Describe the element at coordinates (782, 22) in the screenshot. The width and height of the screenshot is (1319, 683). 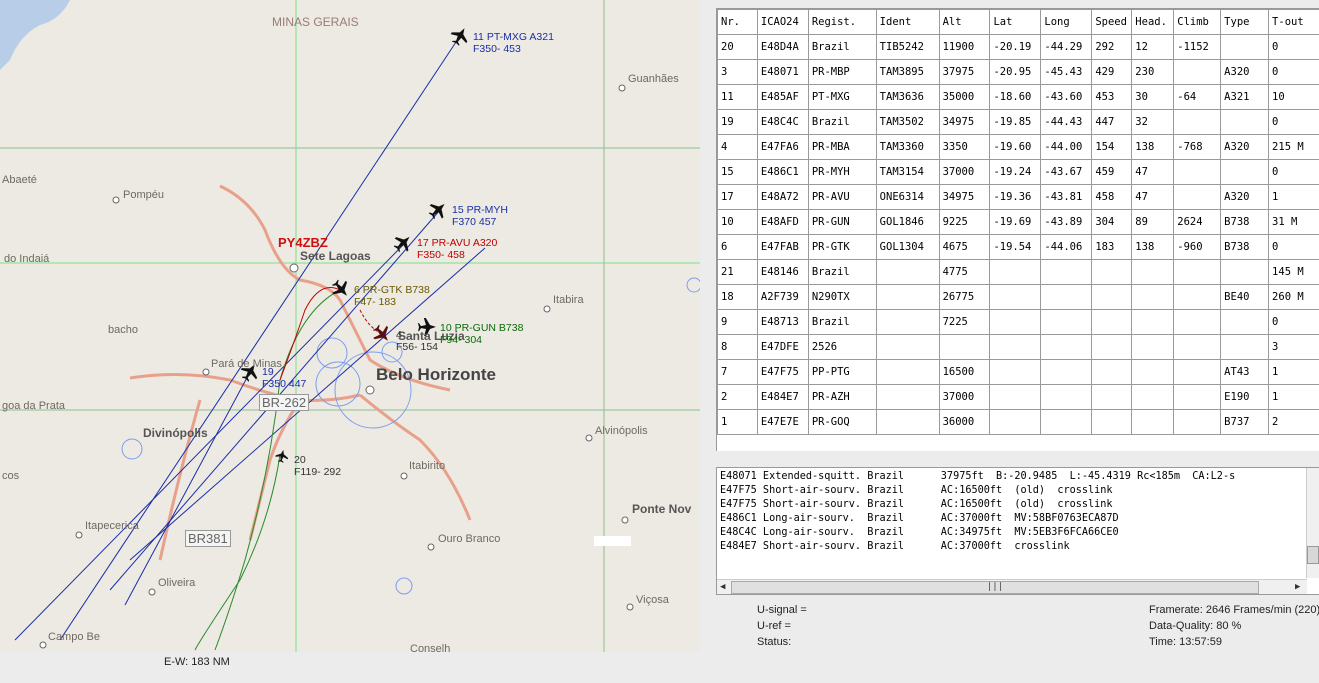
I see `column-header: ICAO24` at that location.